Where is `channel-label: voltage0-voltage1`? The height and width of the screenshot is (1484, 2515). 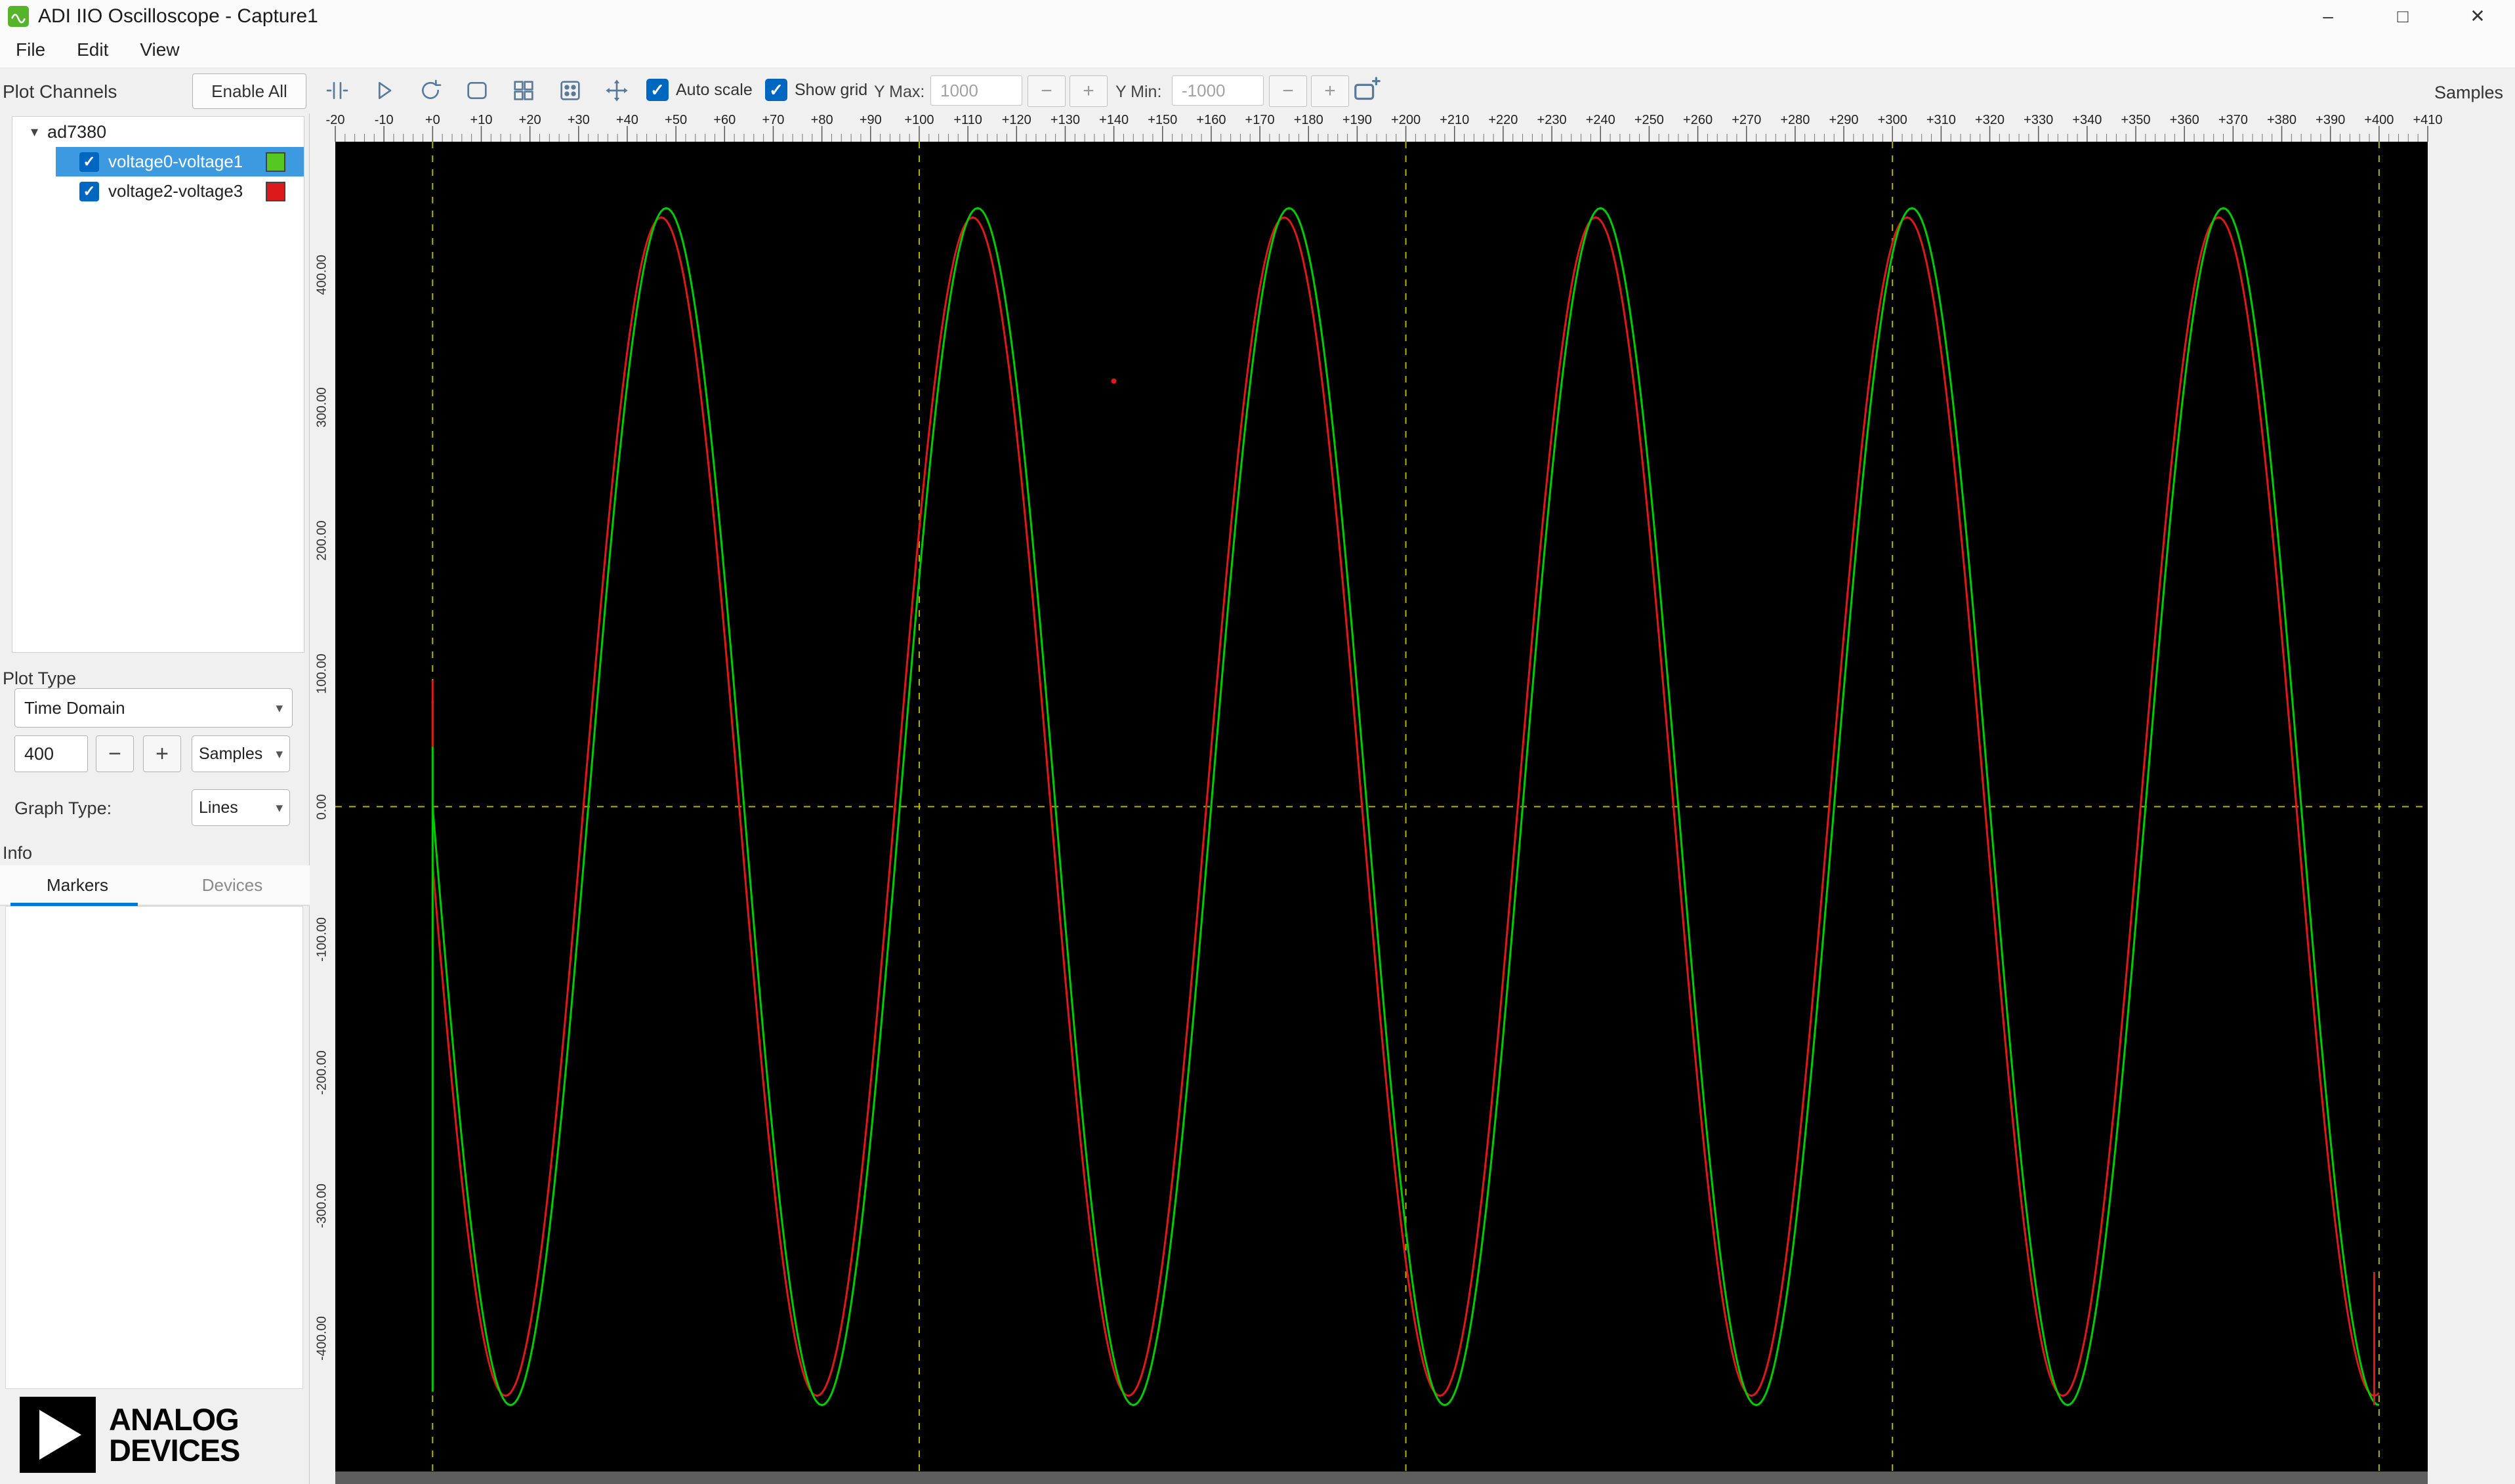 channel-label: voltage0-voltage1 is located at coordinates (175, 161).